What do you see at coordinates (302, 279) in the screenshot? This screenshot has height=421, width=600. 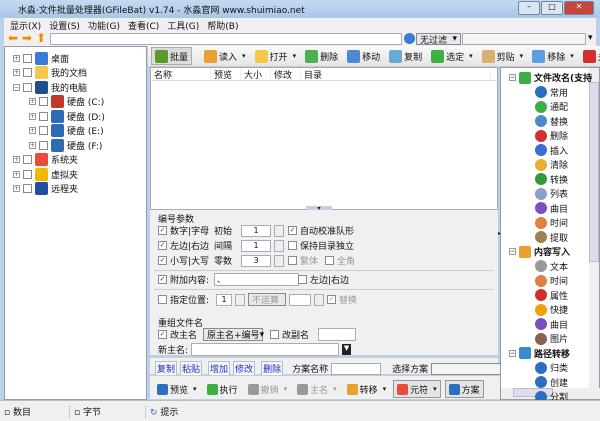 I see `checkbox-append-side` at bounding box center [302, 279].